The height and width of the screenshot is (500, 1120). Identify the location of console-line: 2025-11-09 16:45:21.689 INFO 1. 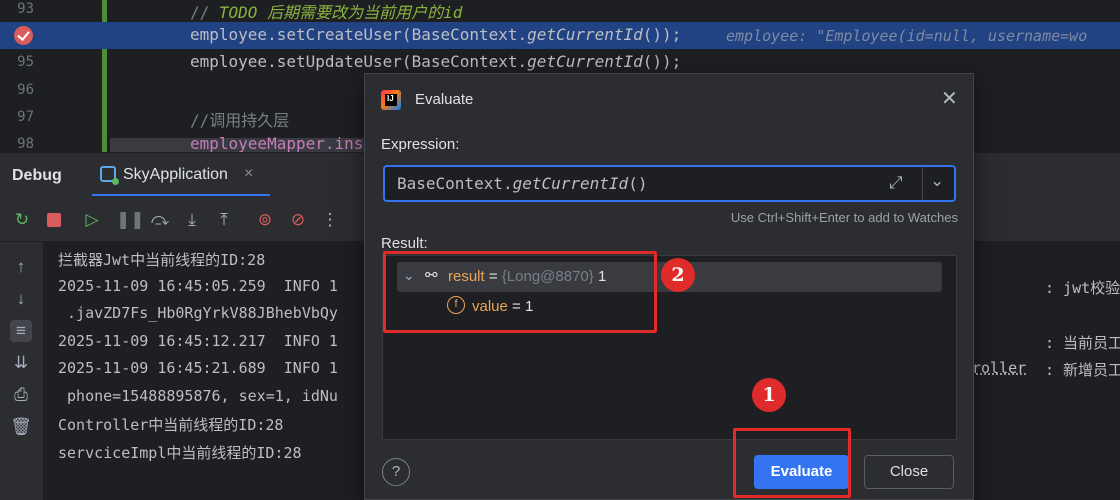
(198, 368).